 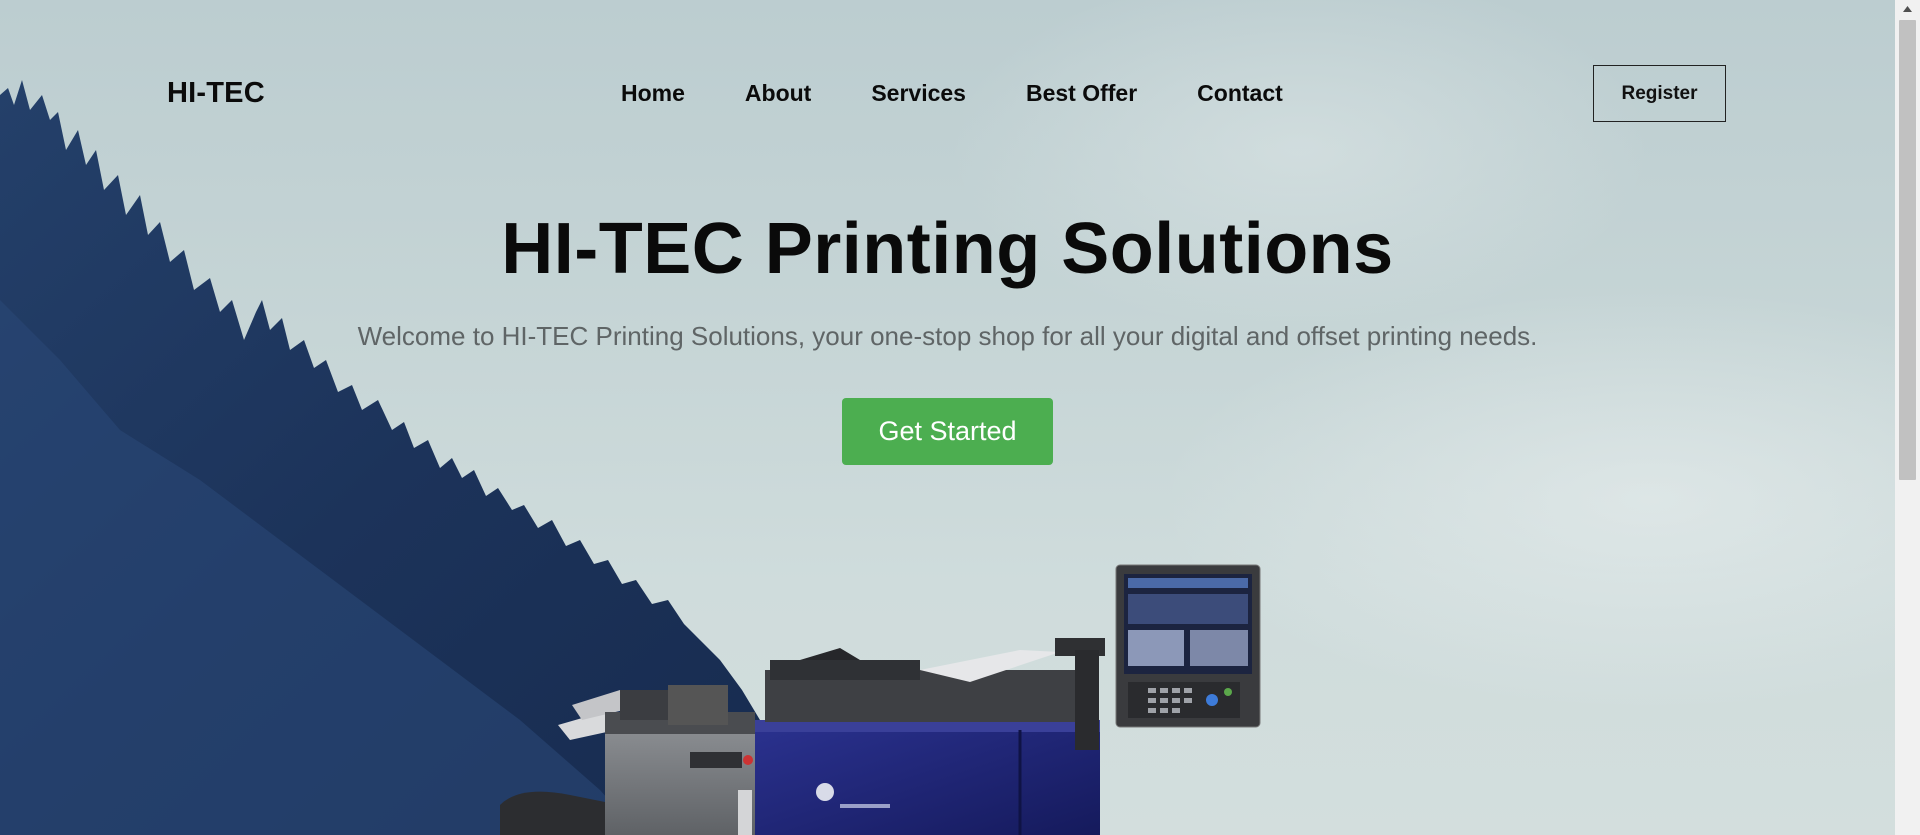 I want to click on nav-link-about: About, so click(x=778, y=93).